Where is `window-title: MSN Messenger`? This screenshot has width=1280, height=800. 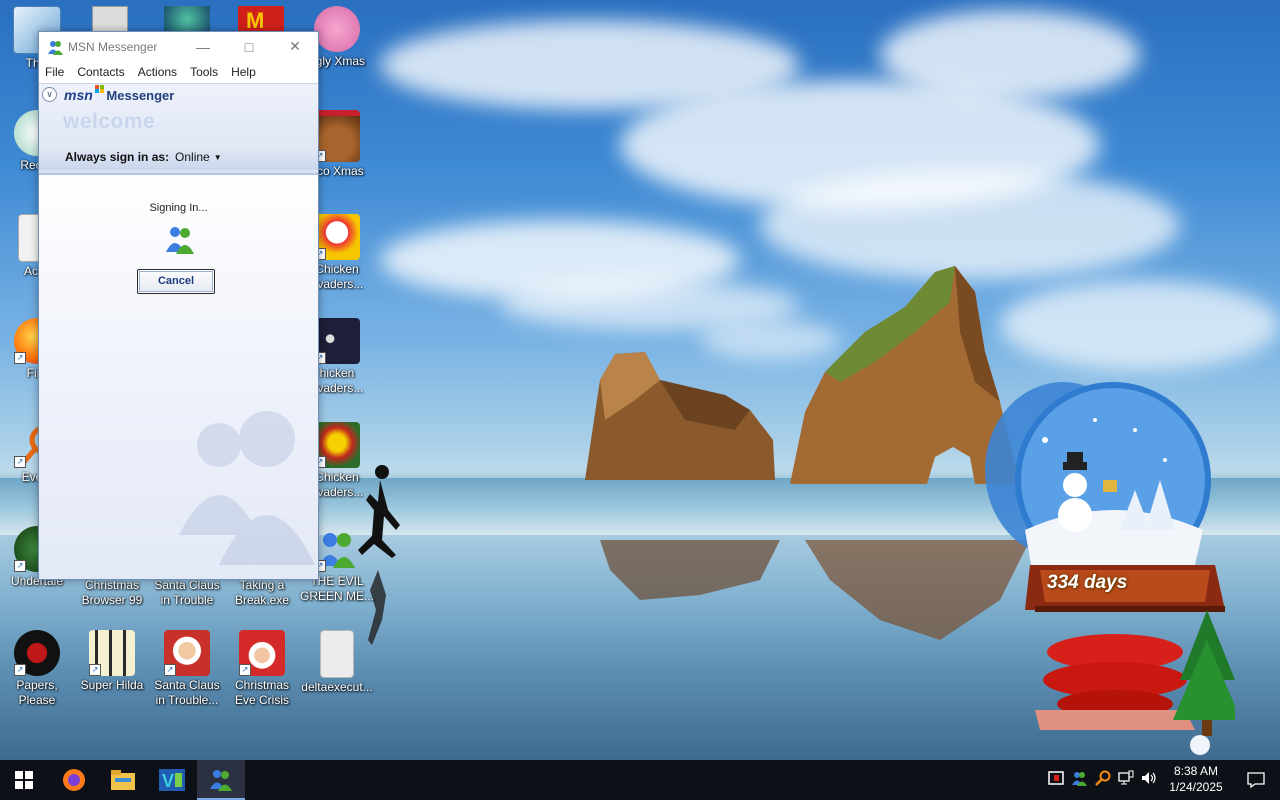 window-title: MSN Messenger is located at coordinates (113, 46).